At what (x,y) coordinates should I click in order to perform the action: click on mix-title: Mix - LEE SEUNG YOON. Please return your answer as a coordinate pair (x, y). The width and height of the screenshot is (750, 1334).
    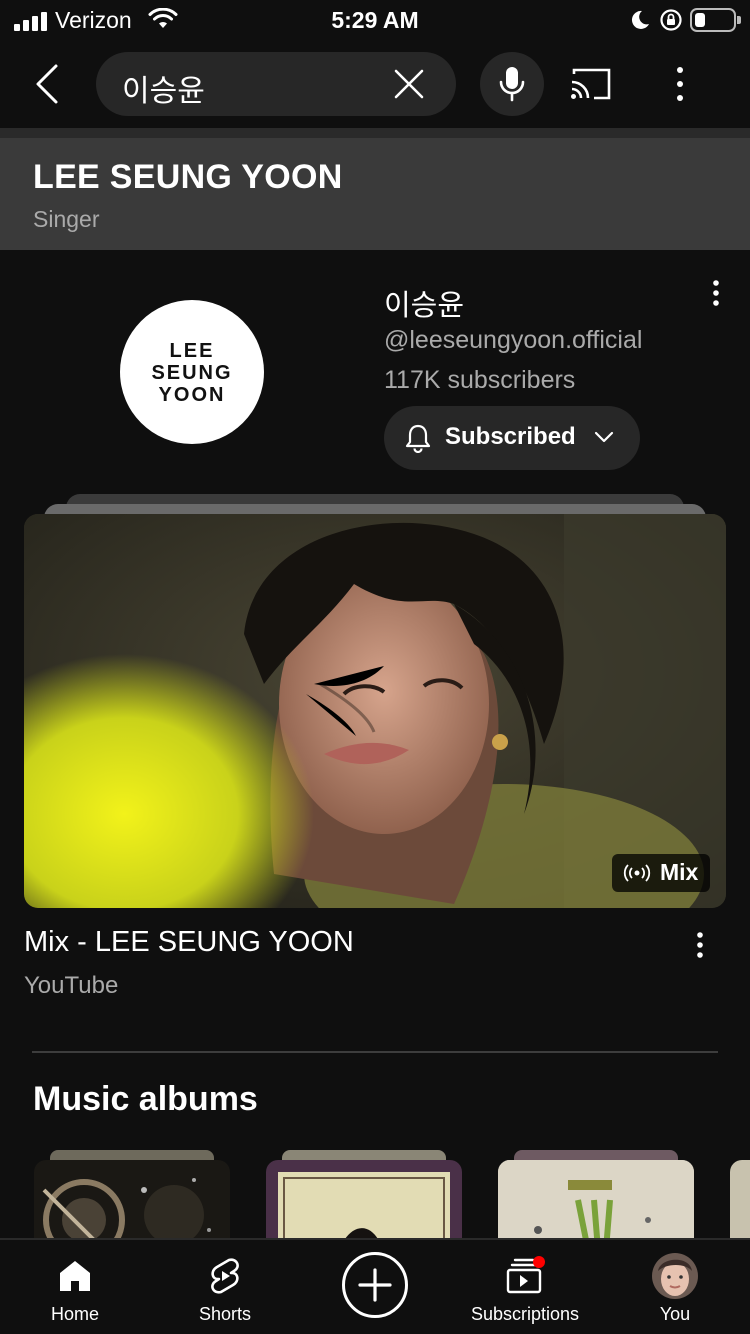
    Looking at the image, I should click on (189, 942).